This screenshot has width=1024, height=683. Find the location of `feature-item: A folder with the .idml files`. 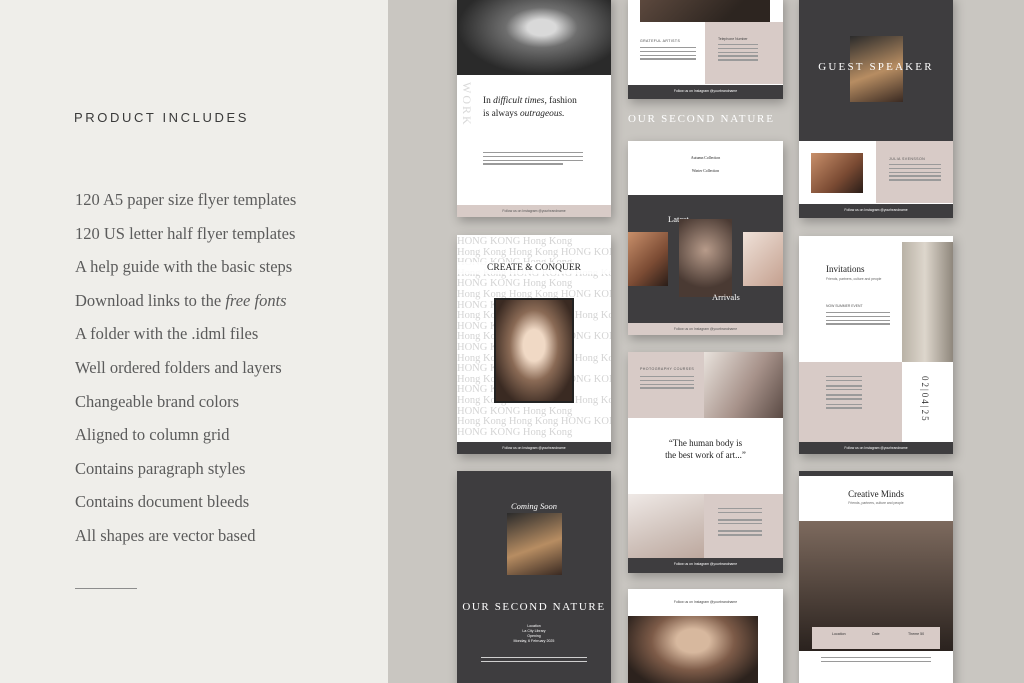

feature-item: A folder with the .idml files is located at coordinates (167, 334).